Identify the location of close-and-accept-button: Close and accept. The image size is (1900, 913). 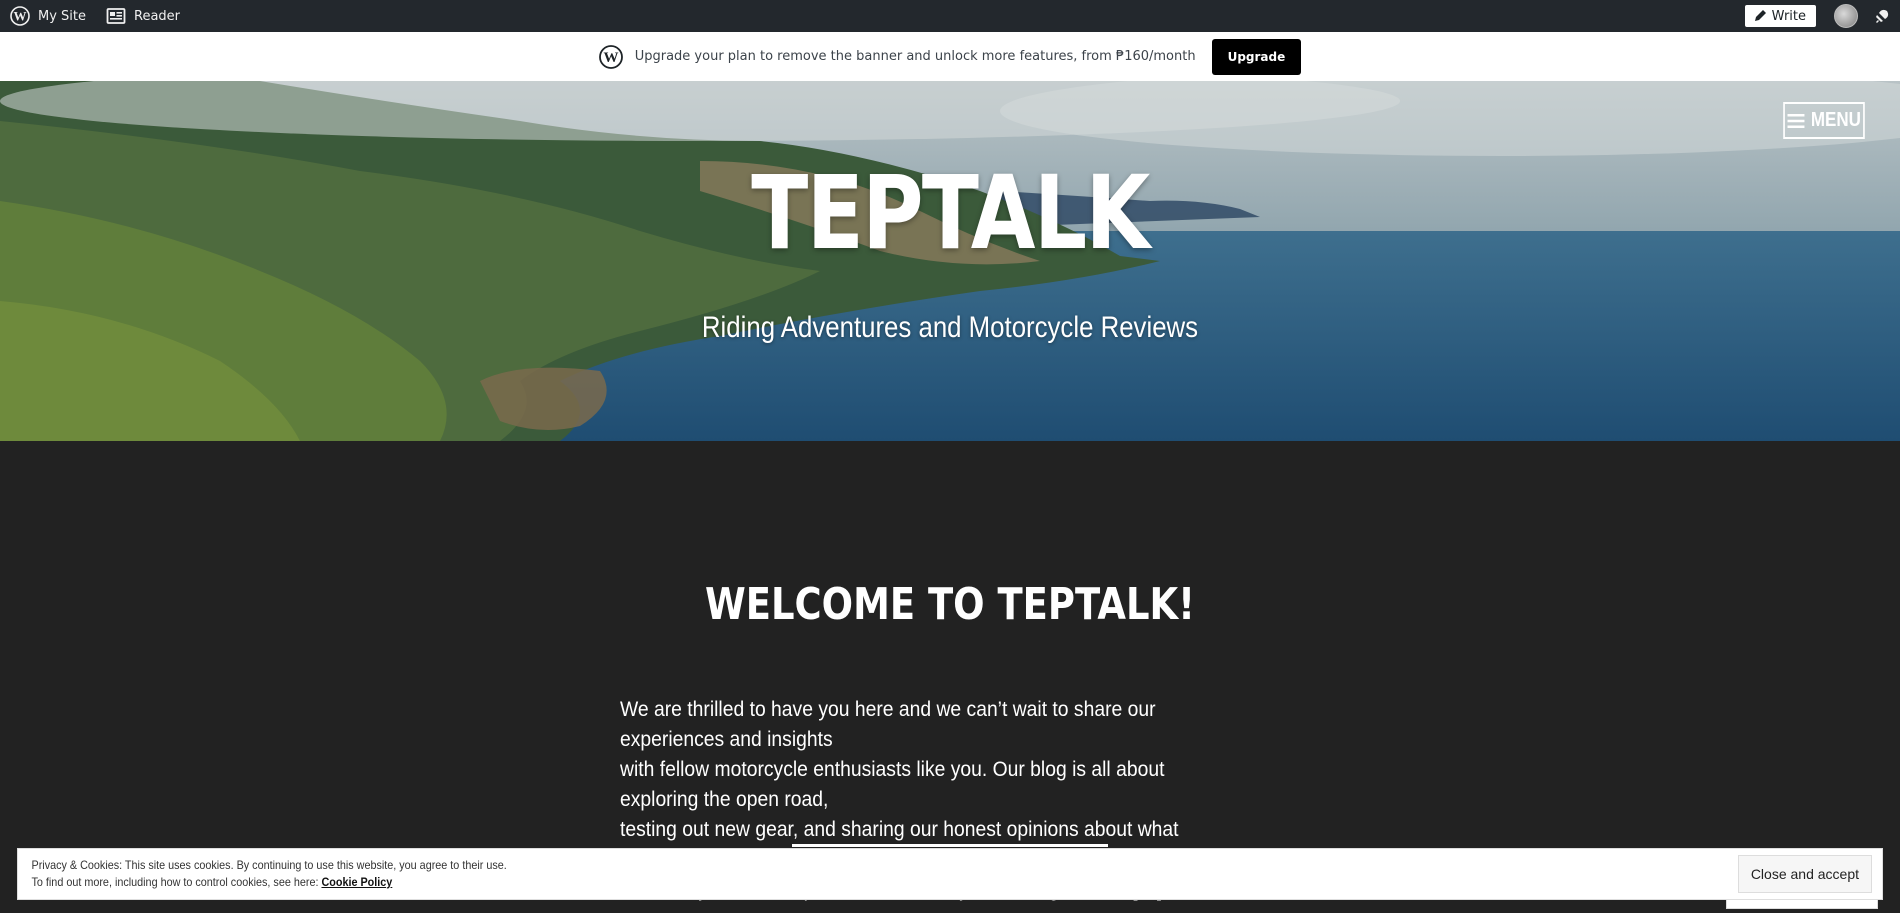
(1804, 874).